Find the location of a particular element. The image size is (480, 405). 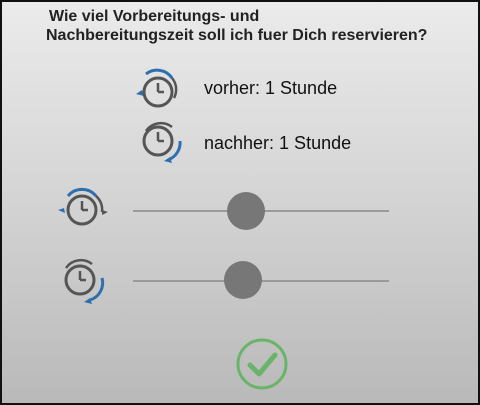

slider-before-thumb is located at coordinates (245, 211).